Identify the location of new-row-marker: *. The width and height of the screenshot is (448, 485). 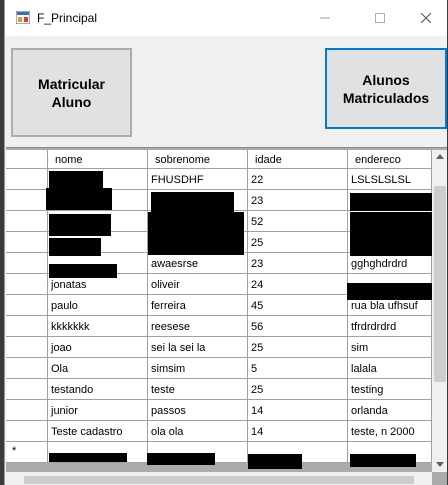
(27, 452).